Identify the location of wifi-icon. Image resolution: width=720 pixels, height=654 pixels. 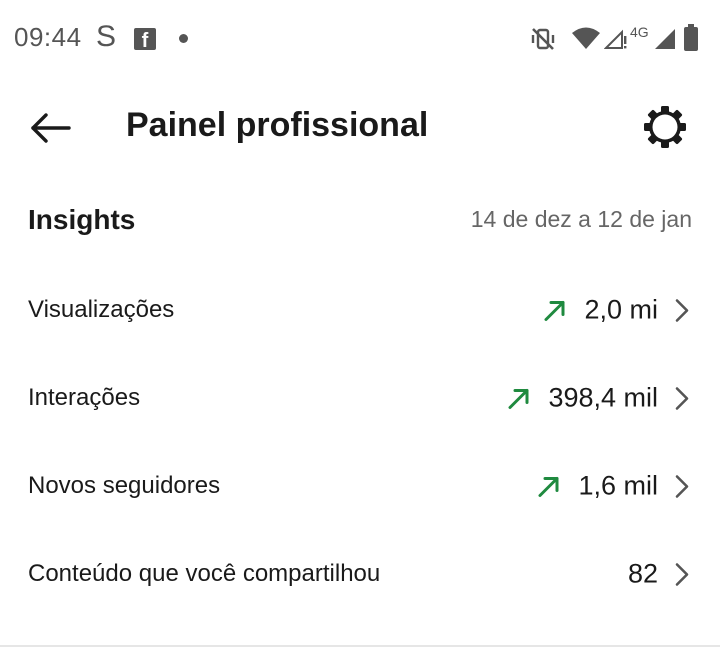
(586, 38).